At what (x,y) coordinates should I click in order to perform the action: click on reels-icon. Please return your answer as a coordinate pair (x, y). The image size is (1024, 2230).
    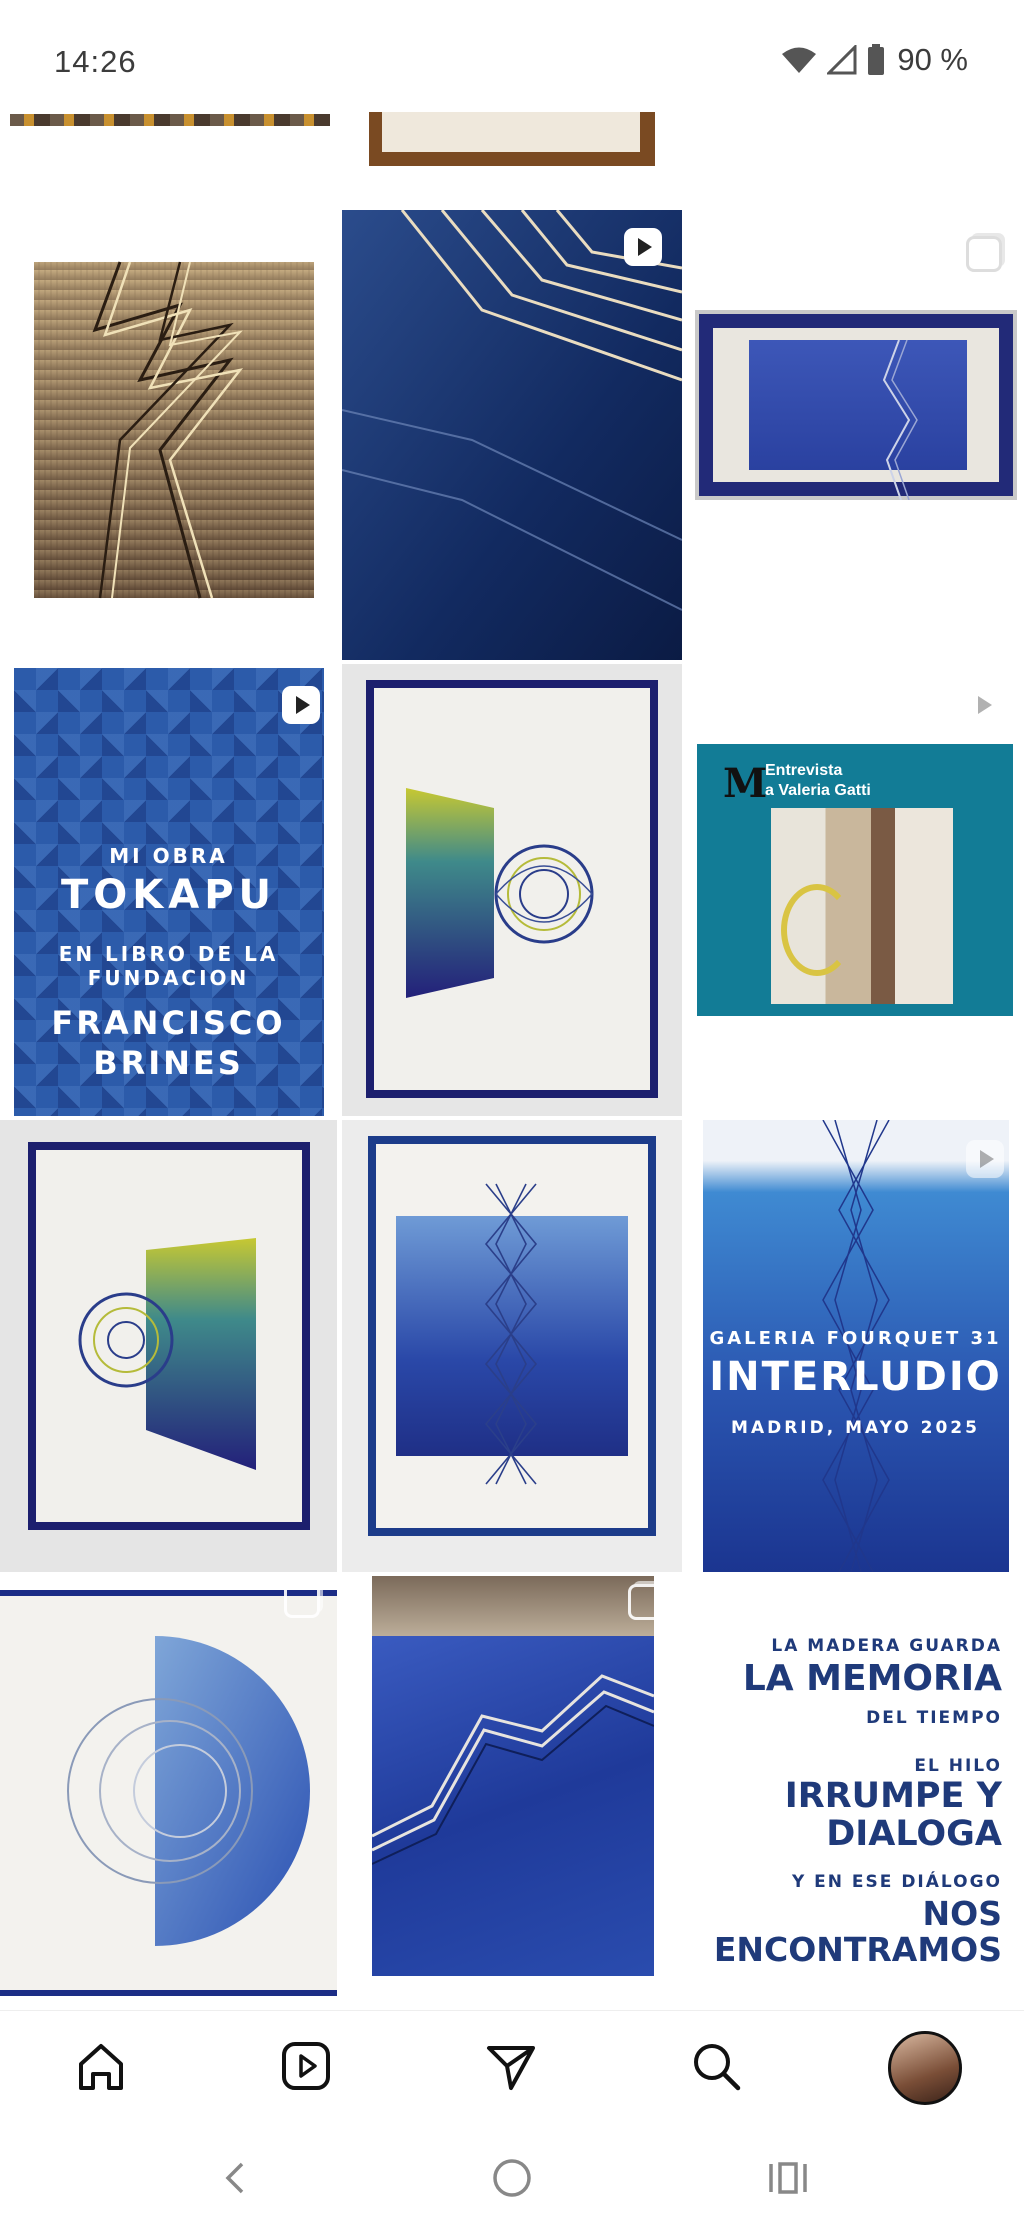
    Looking at the image, I should click on (306, 2066).